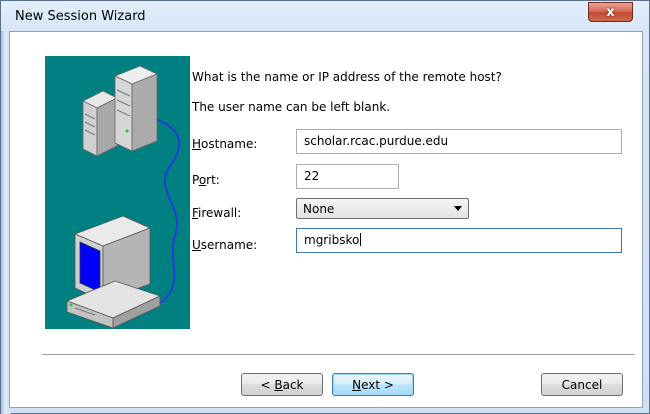 This screenshot has width=650, height=414. What do you see at coordinates (217, 213) in the screenshot?
I see `firewall-label: Firewall:` at bounding box center [217, 213].